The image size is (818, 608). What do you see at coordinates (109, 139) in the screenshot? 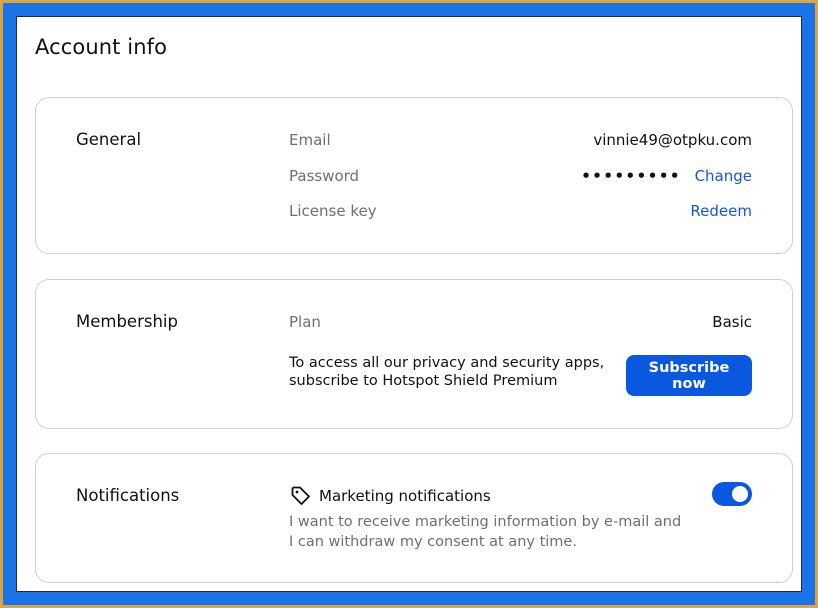
I see `general-section-title: General` at bounding box center [109, 139].